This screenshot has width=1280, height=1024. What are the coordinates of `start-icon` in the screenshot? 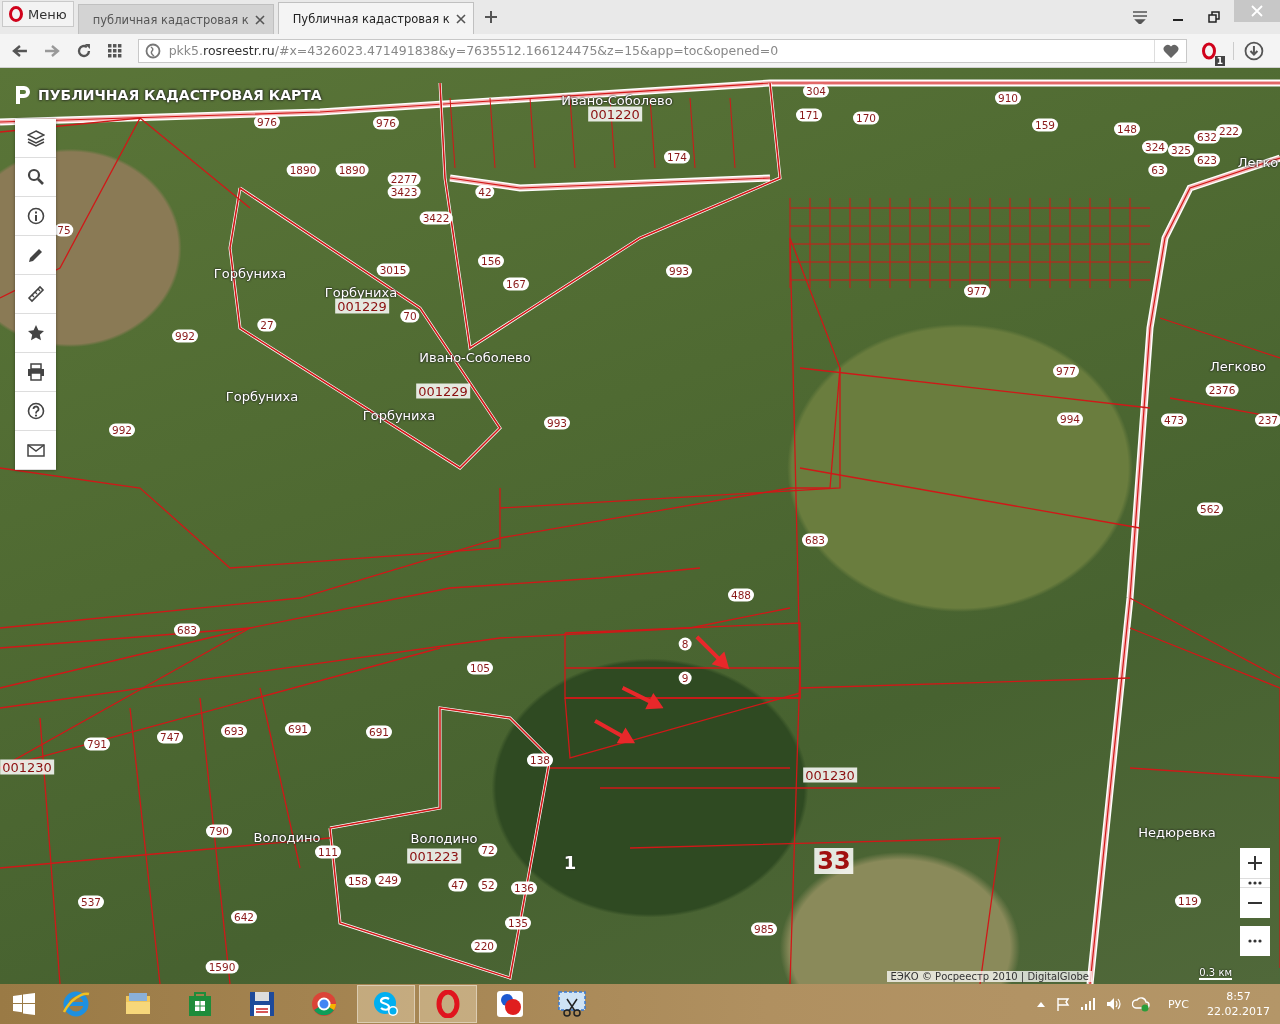 It's located at (24, 1004).